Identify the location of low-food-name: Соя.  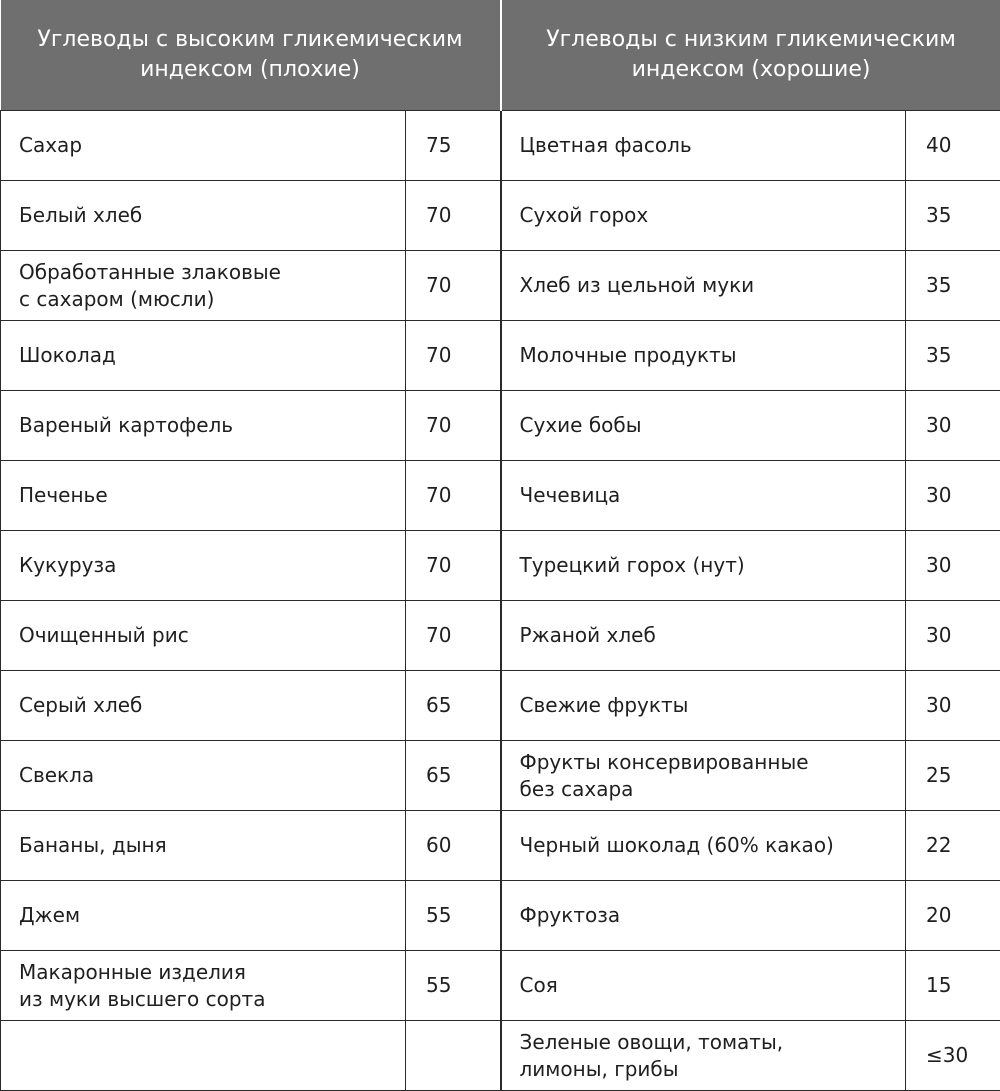
(704, 985).